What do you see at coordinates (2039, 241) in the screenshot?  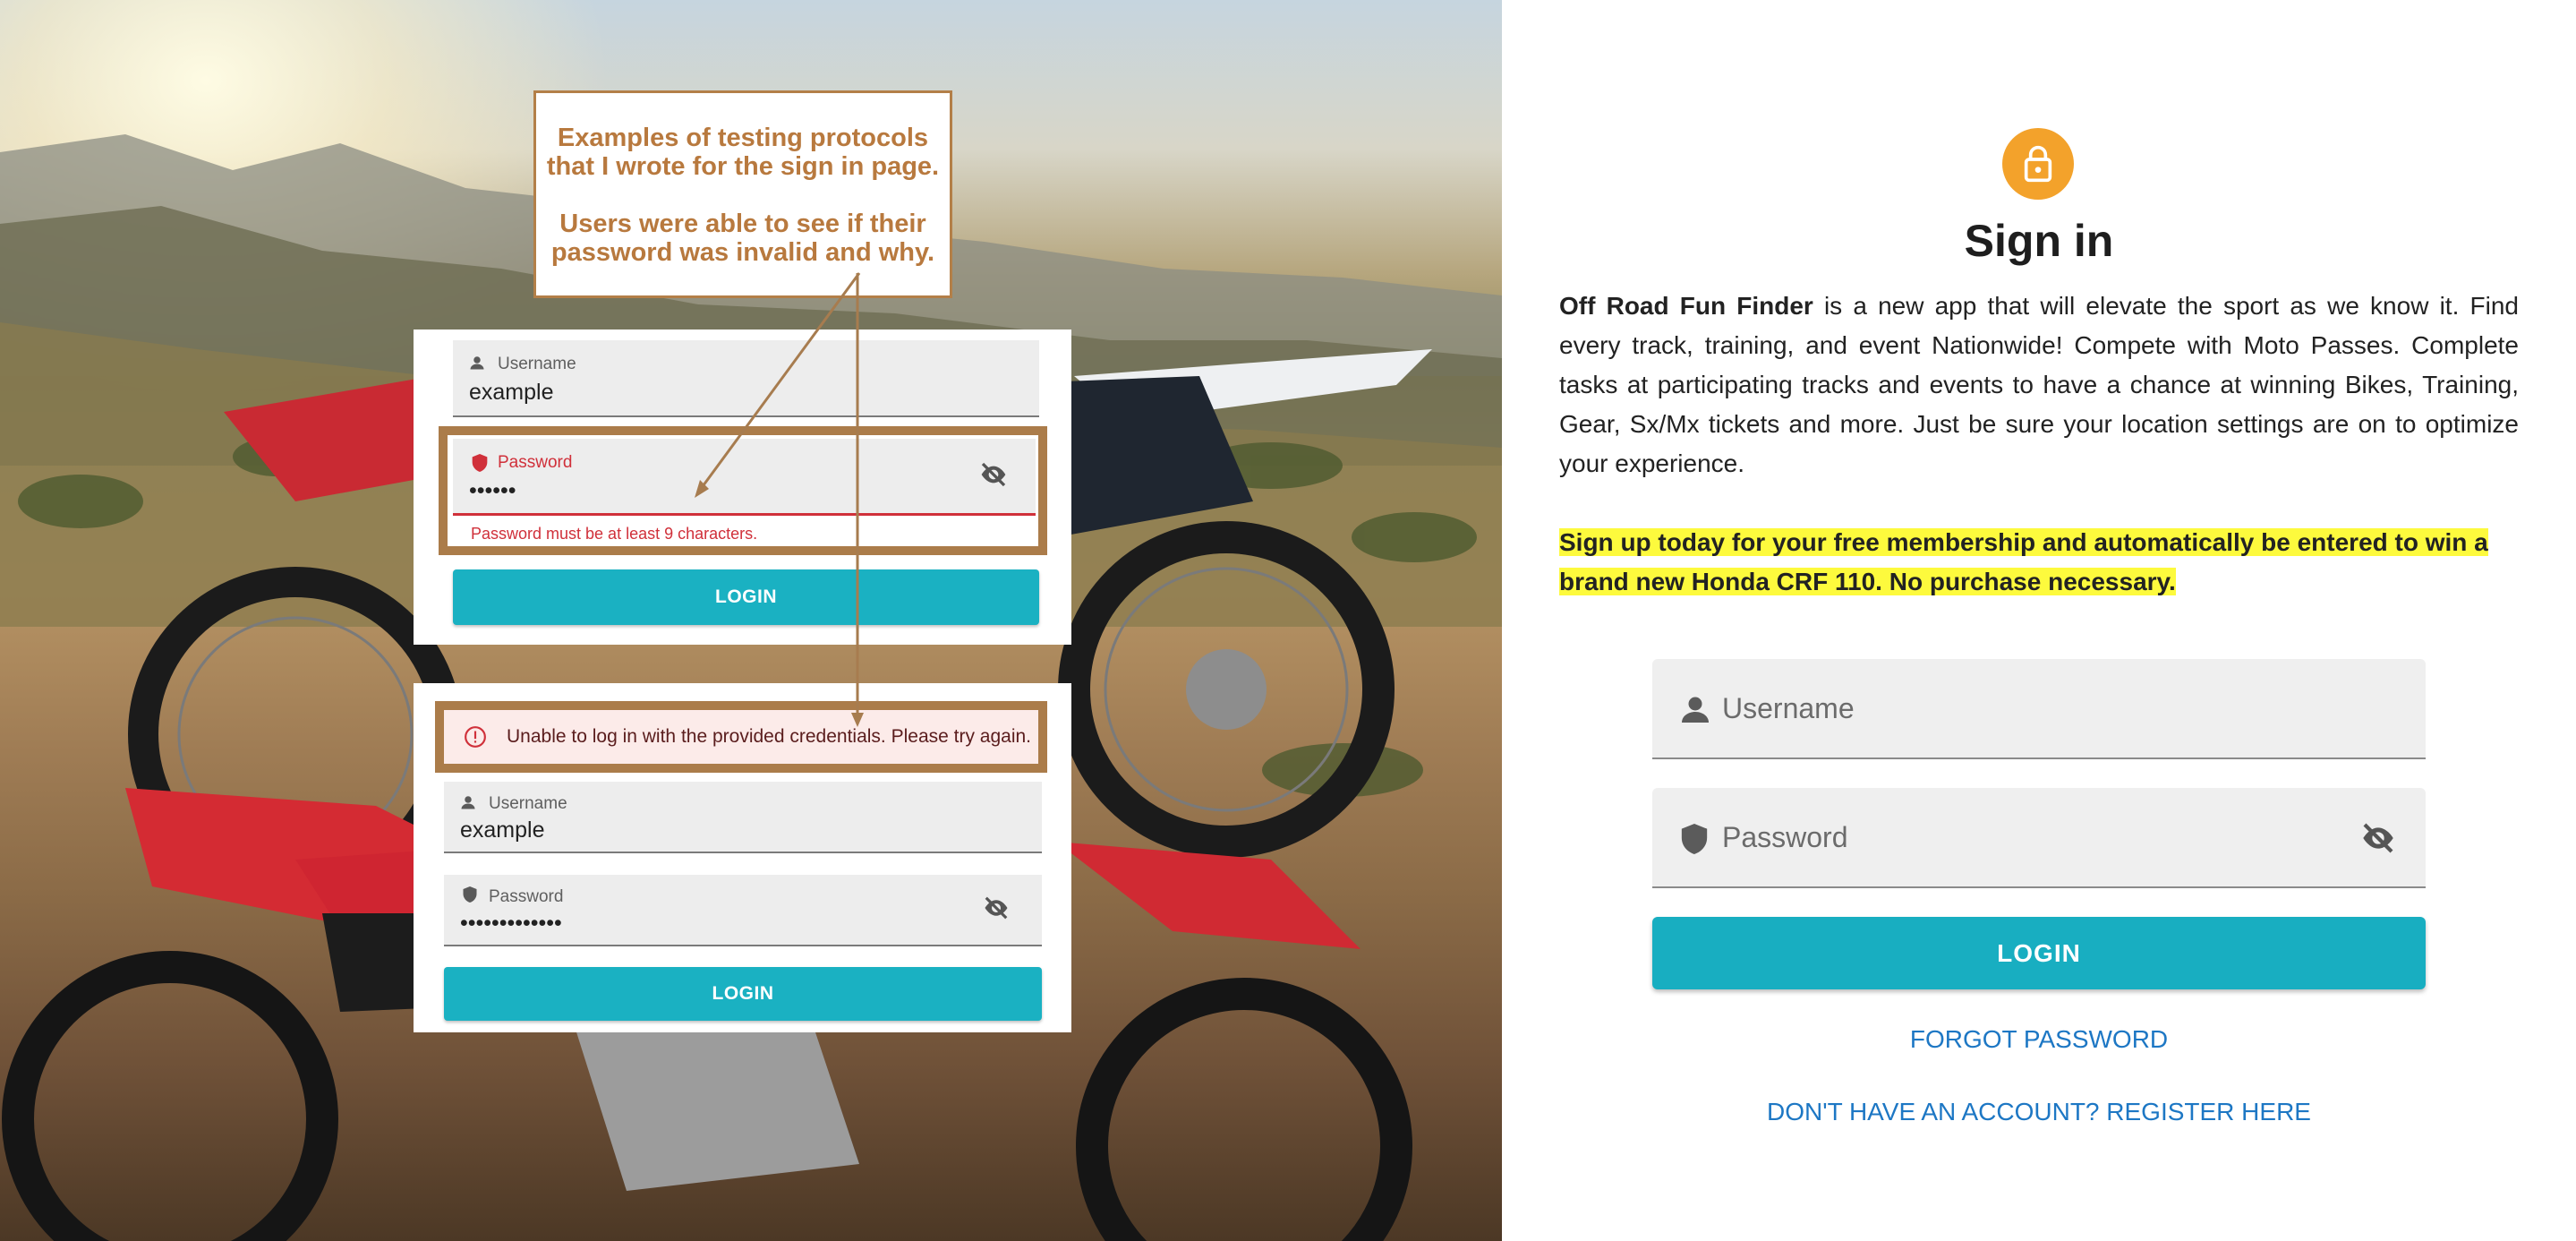 I see `page-title: Sign in` at bounding box center [2039, 241].